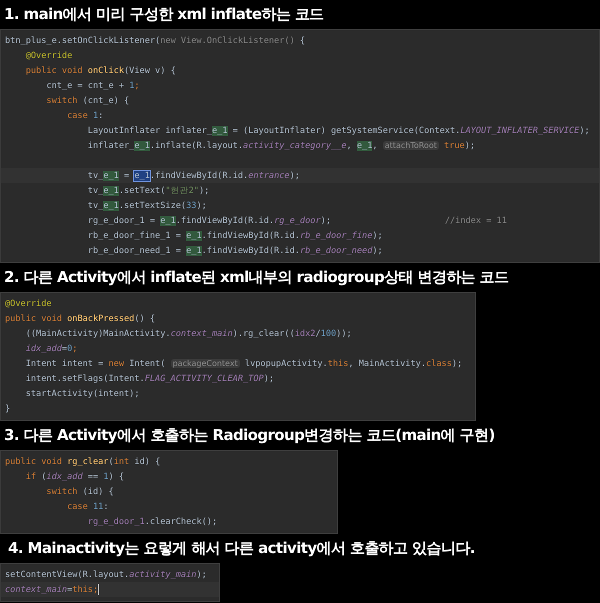  I want to click on code-line: setContentView(R.layout.activity_main);, so click(106, 574).